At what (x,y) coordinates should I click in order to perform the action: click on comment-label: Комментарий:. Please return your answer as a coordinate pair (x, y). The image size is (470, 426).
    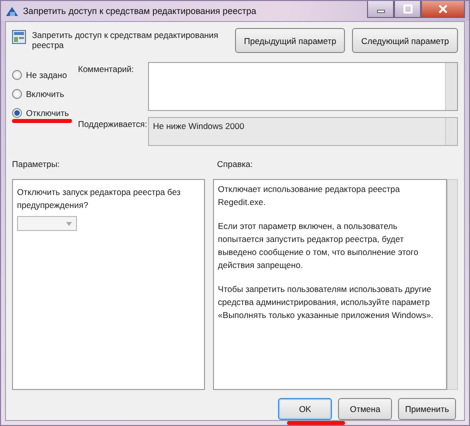
    Looking at the image, I should click on (106, 69).